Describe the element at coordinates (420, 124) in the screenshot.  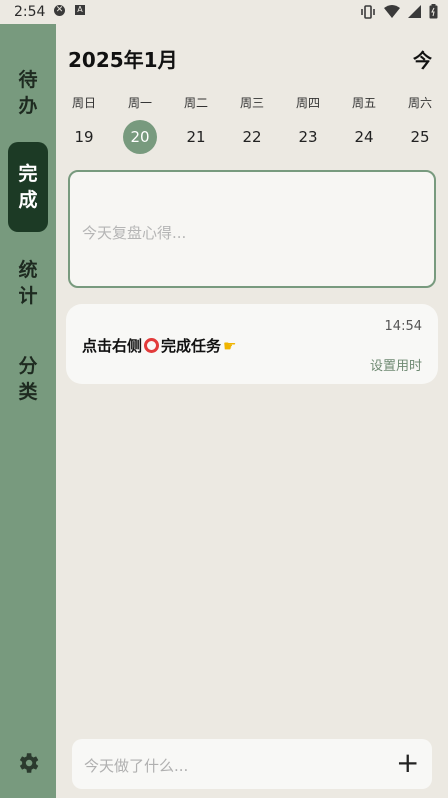
I see `day-saturday: 周六 25` at that location.